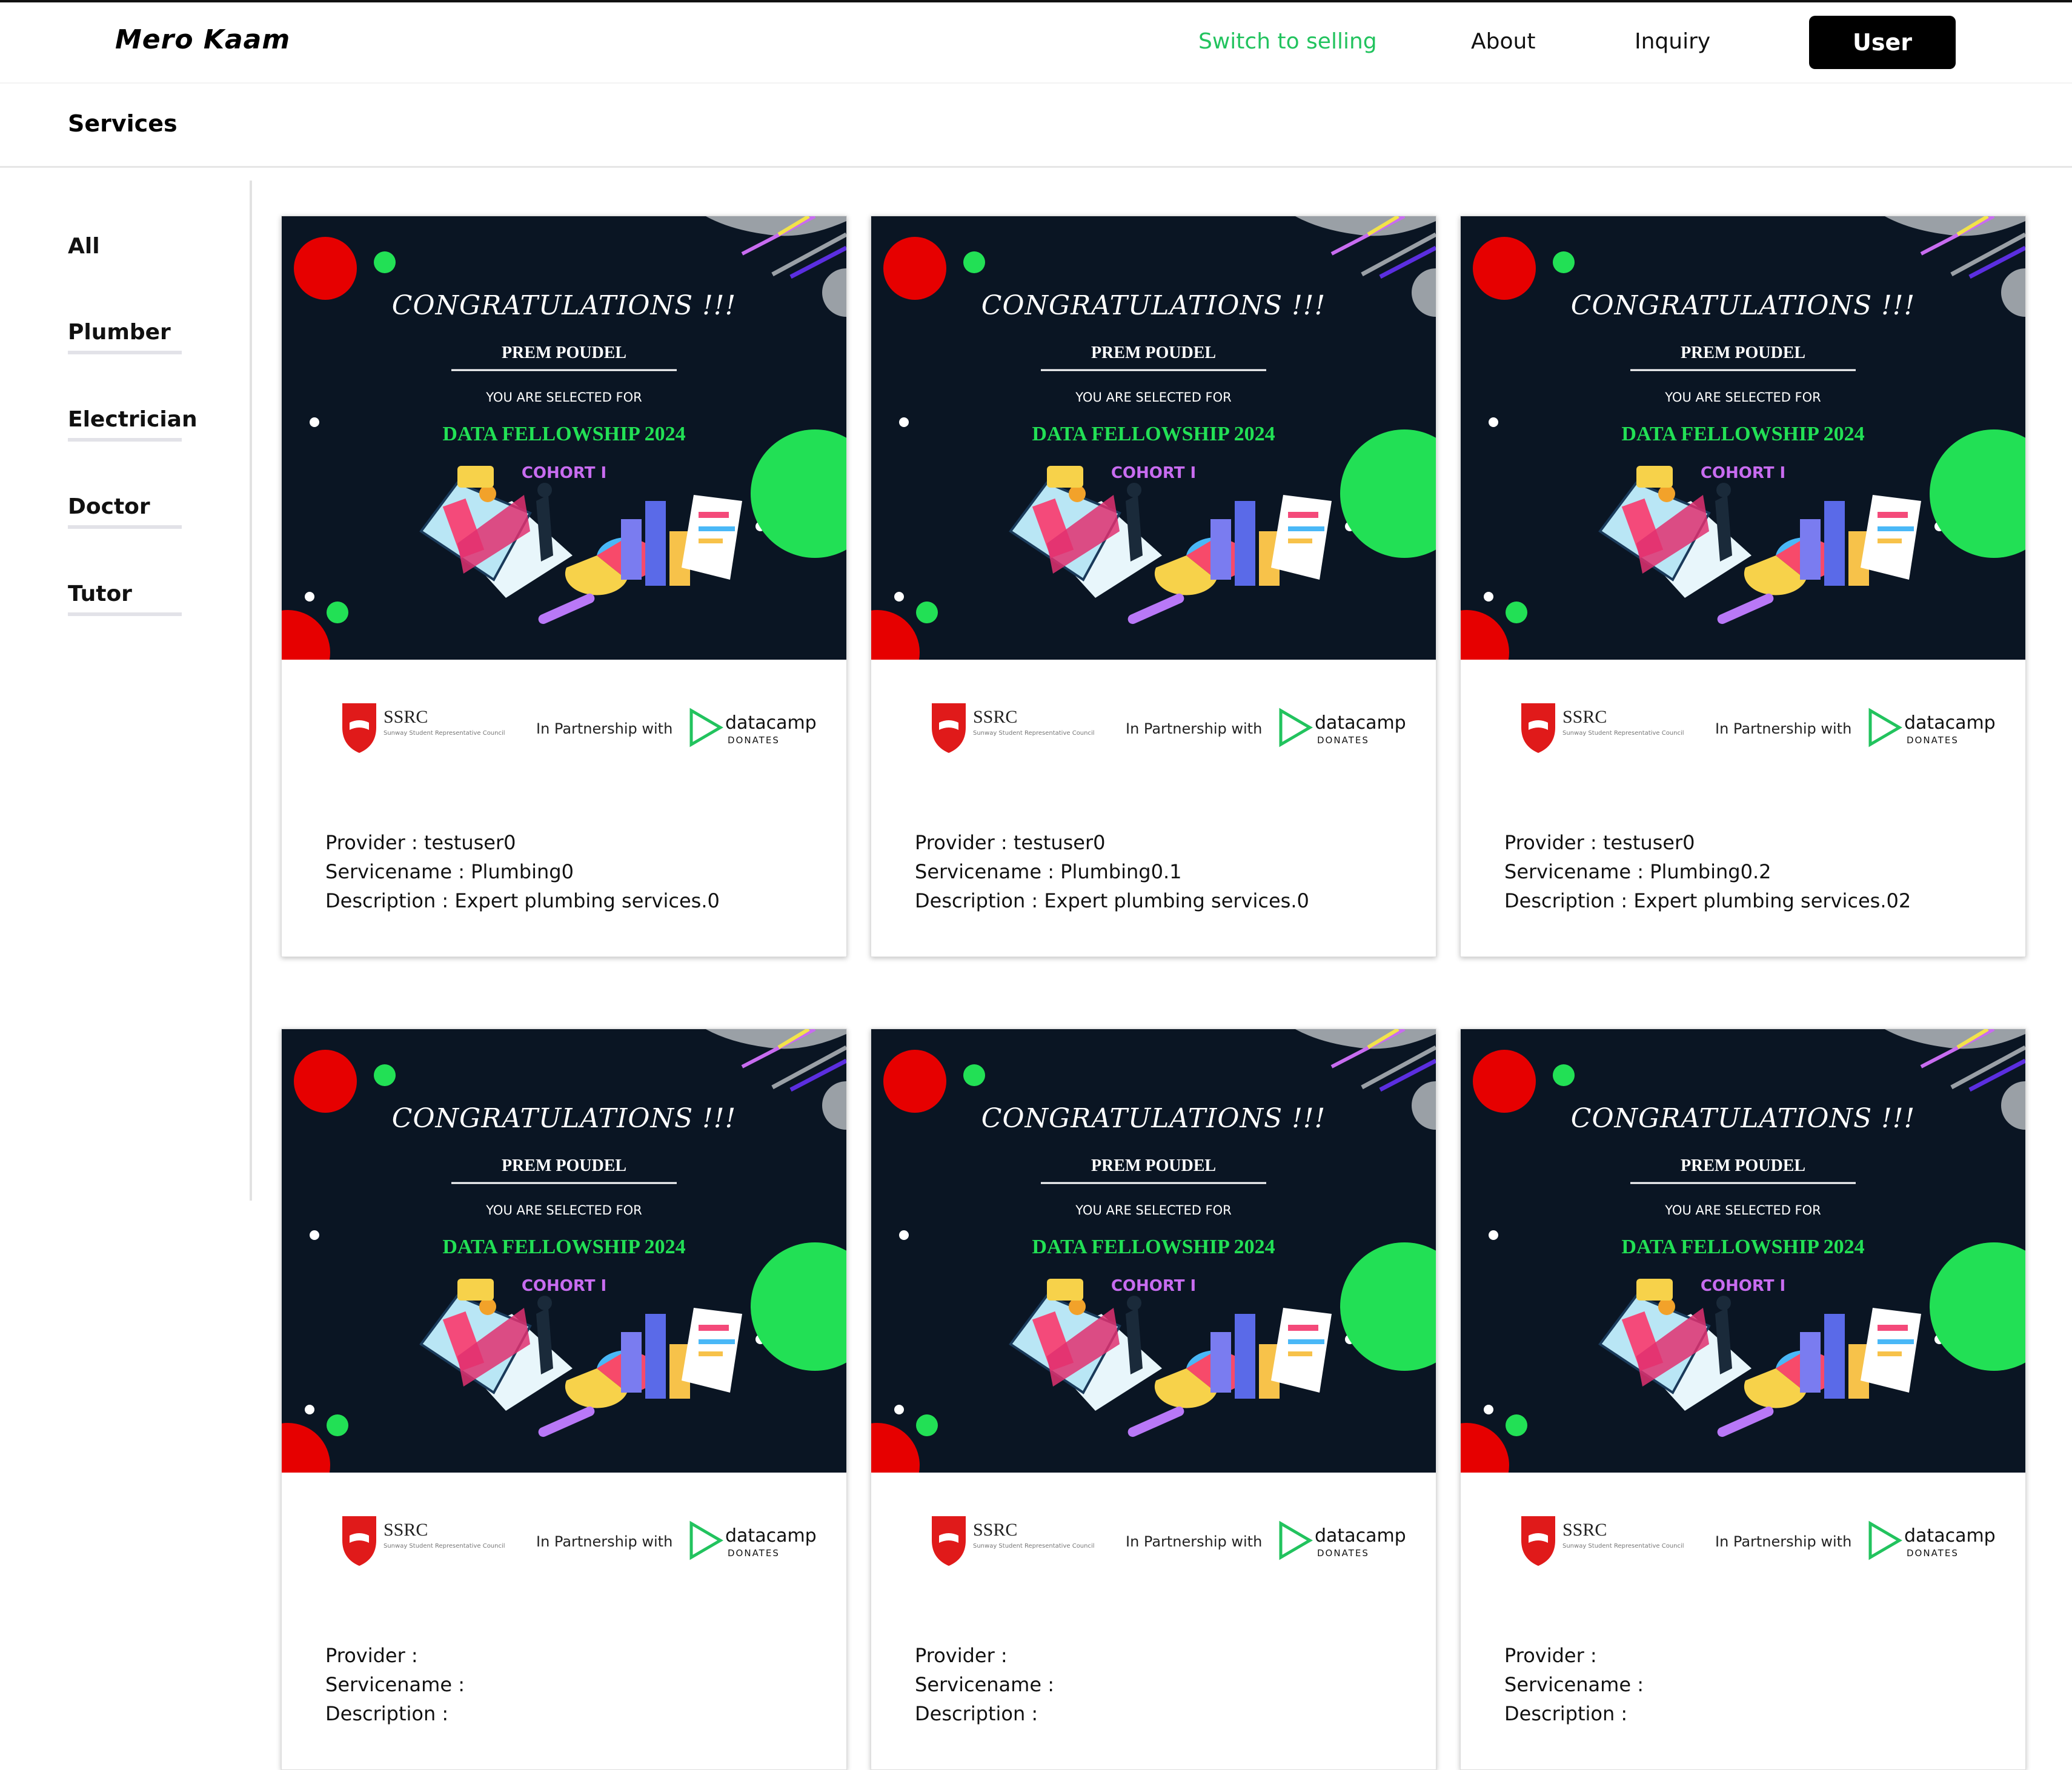  What do you see at coordinates (1121, 872) in the screenshot?
I see `servicename-value: Plumbing0.1` at bounding box center [1121, 872].